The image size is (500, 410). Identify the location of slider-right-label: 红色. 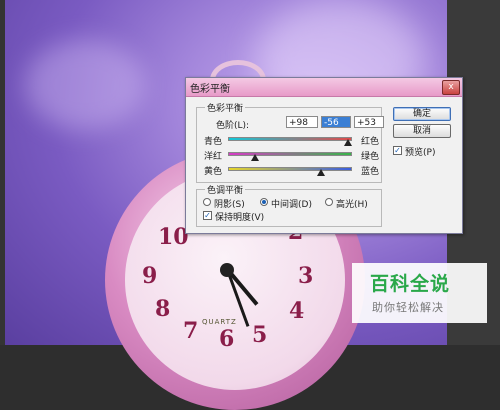
(370, 142).